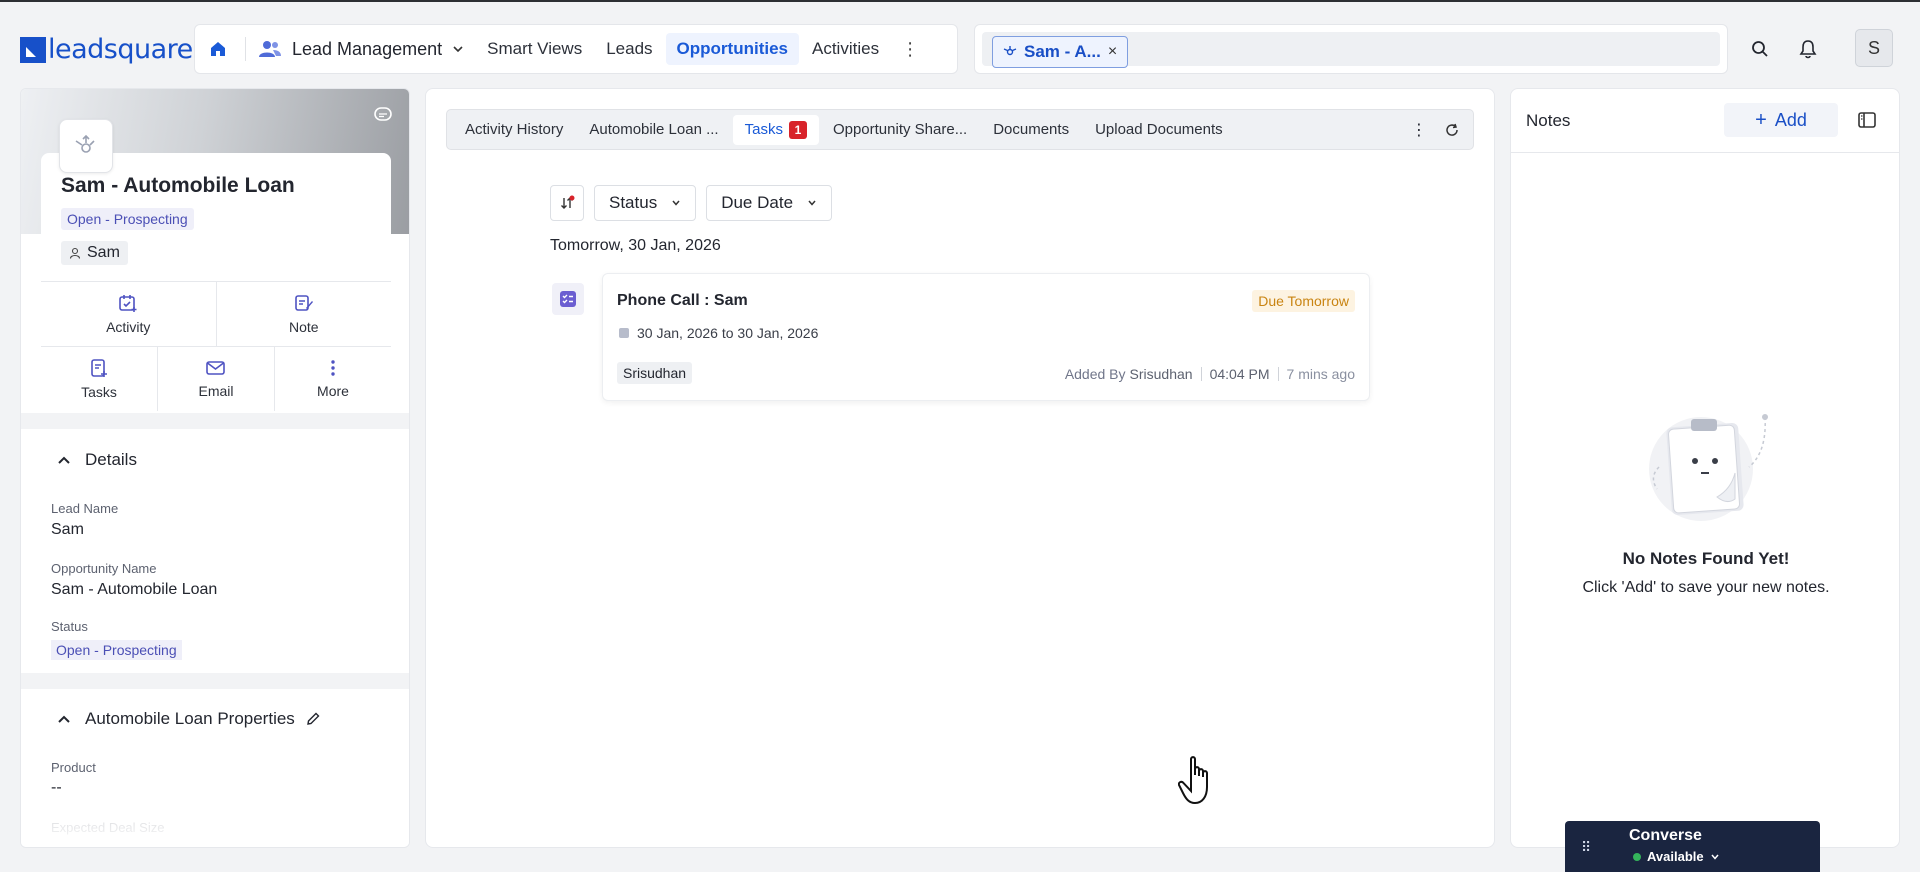 The height and width of the screenshot is (872, 1920). Describe the element at coordinates (33, 49) in the screenshot. I see `logo-mark-icon` at that location.